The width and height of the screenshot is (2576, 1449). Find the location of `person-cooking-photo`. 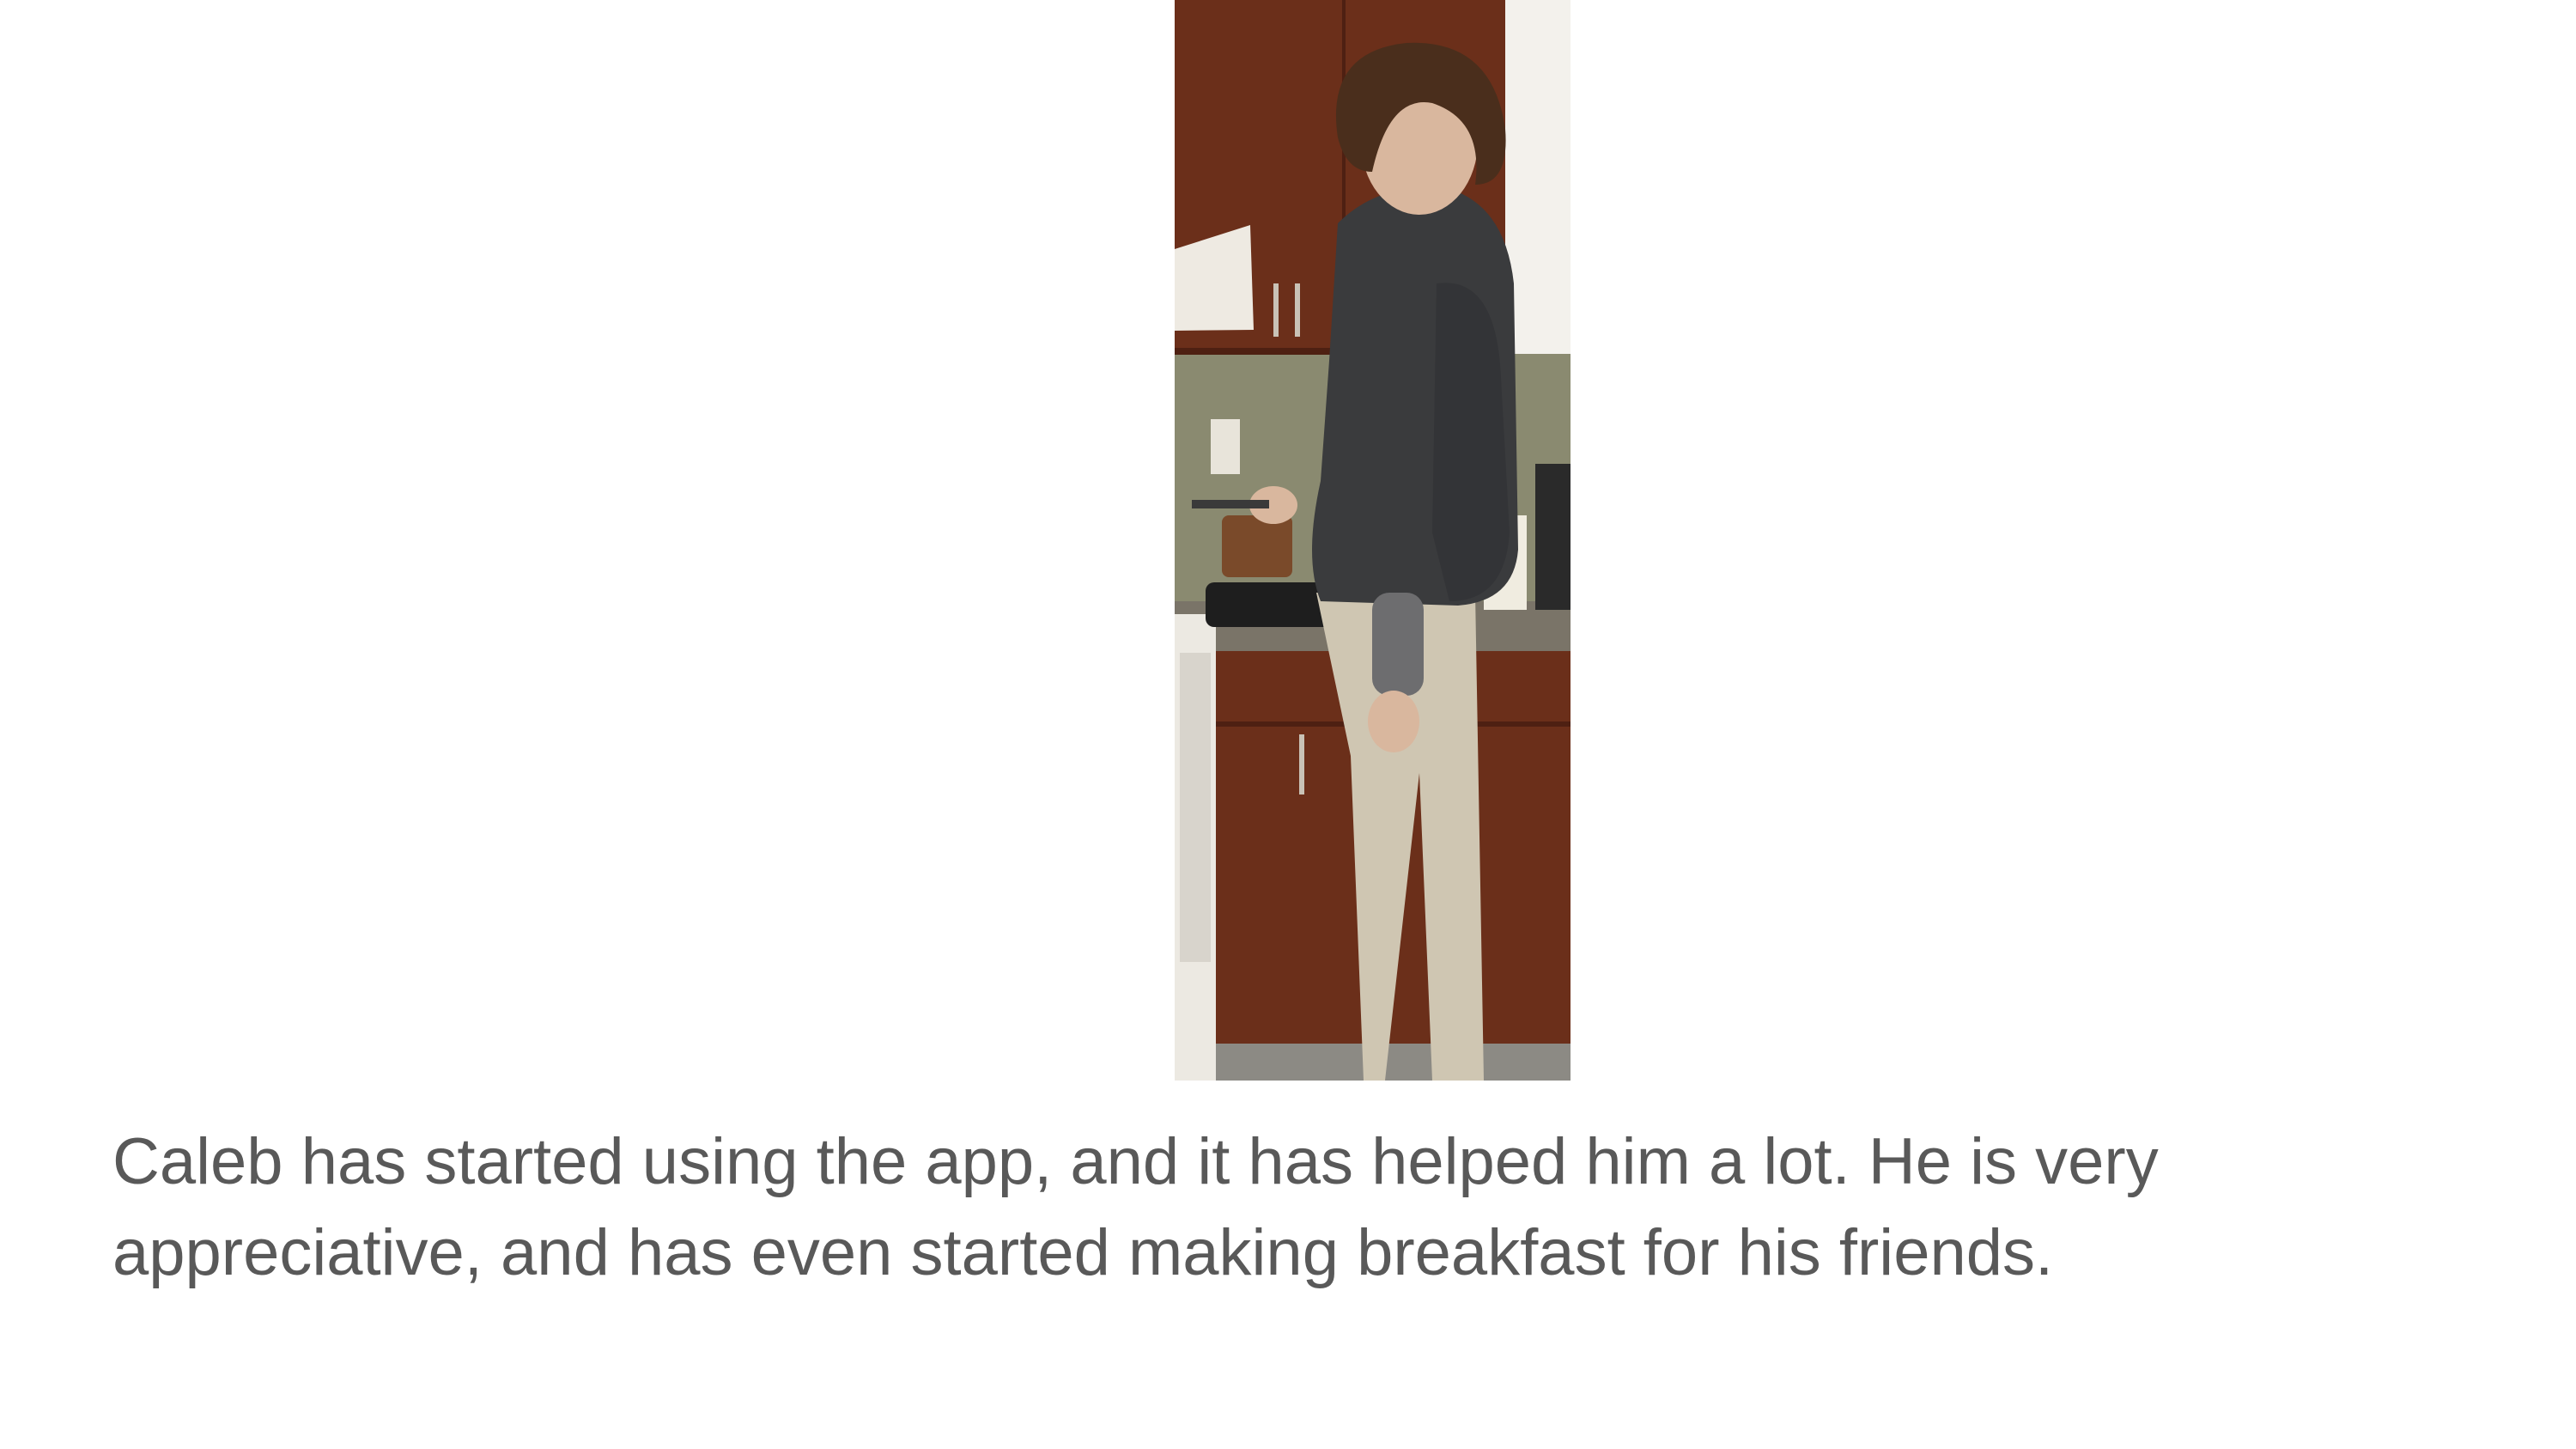

person-cooking-photo is located at coordinates (1373, 540).